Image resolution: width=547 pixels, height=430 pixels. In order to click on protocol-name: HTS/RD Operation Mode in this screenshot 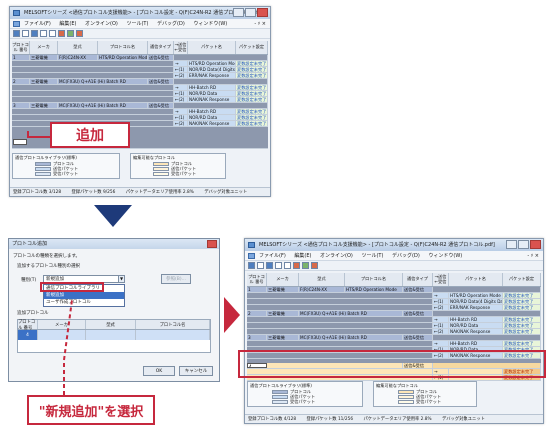, I will do `click(123, 57)`.